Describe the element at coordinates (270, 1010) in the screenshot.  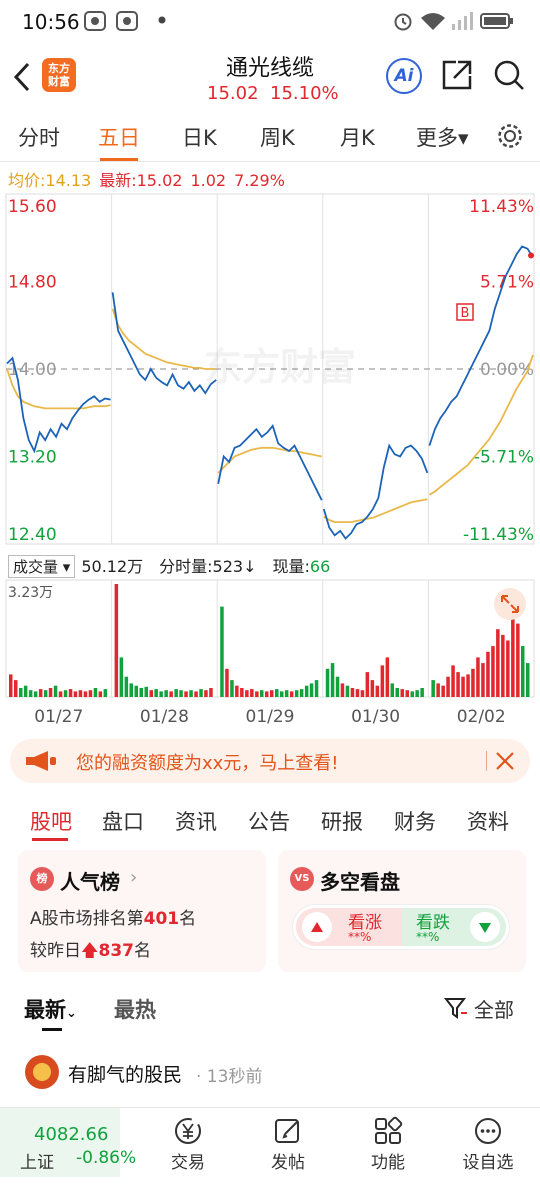
I see `feed-tabs: 最新⌄ 最热 全部` at that location.